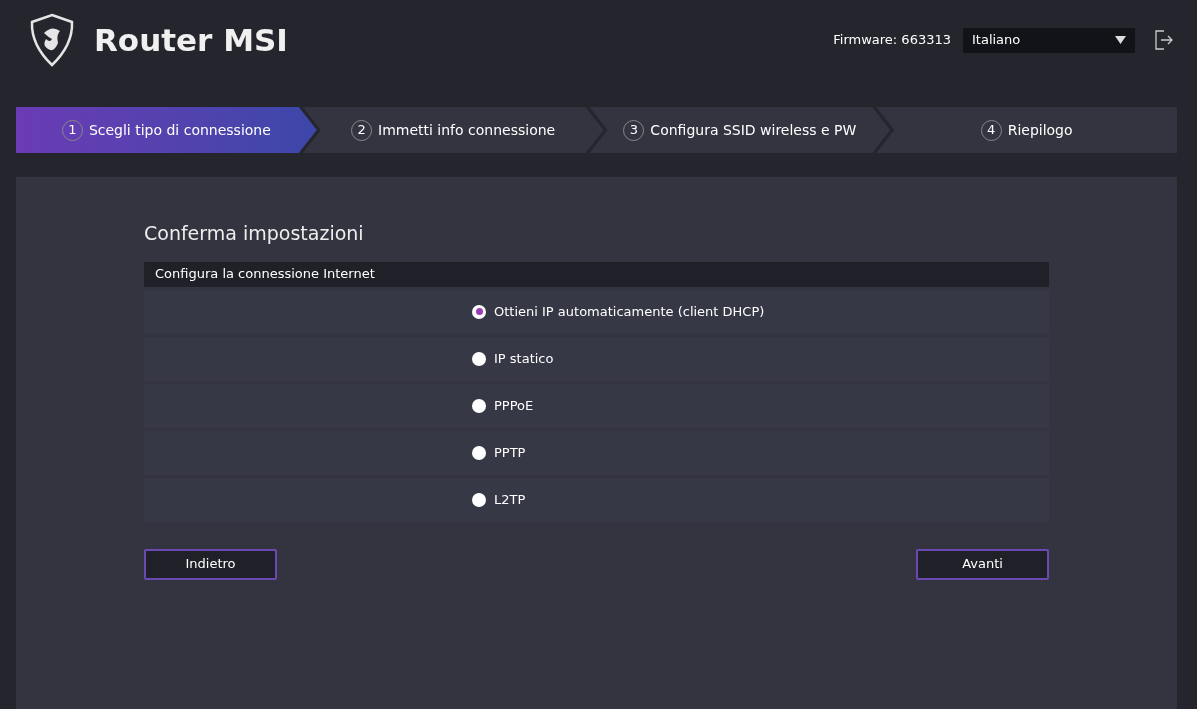 The height and width of the screenshot is (709, 1197). I want to click on app-title: Router MSI, so click(191, 40).